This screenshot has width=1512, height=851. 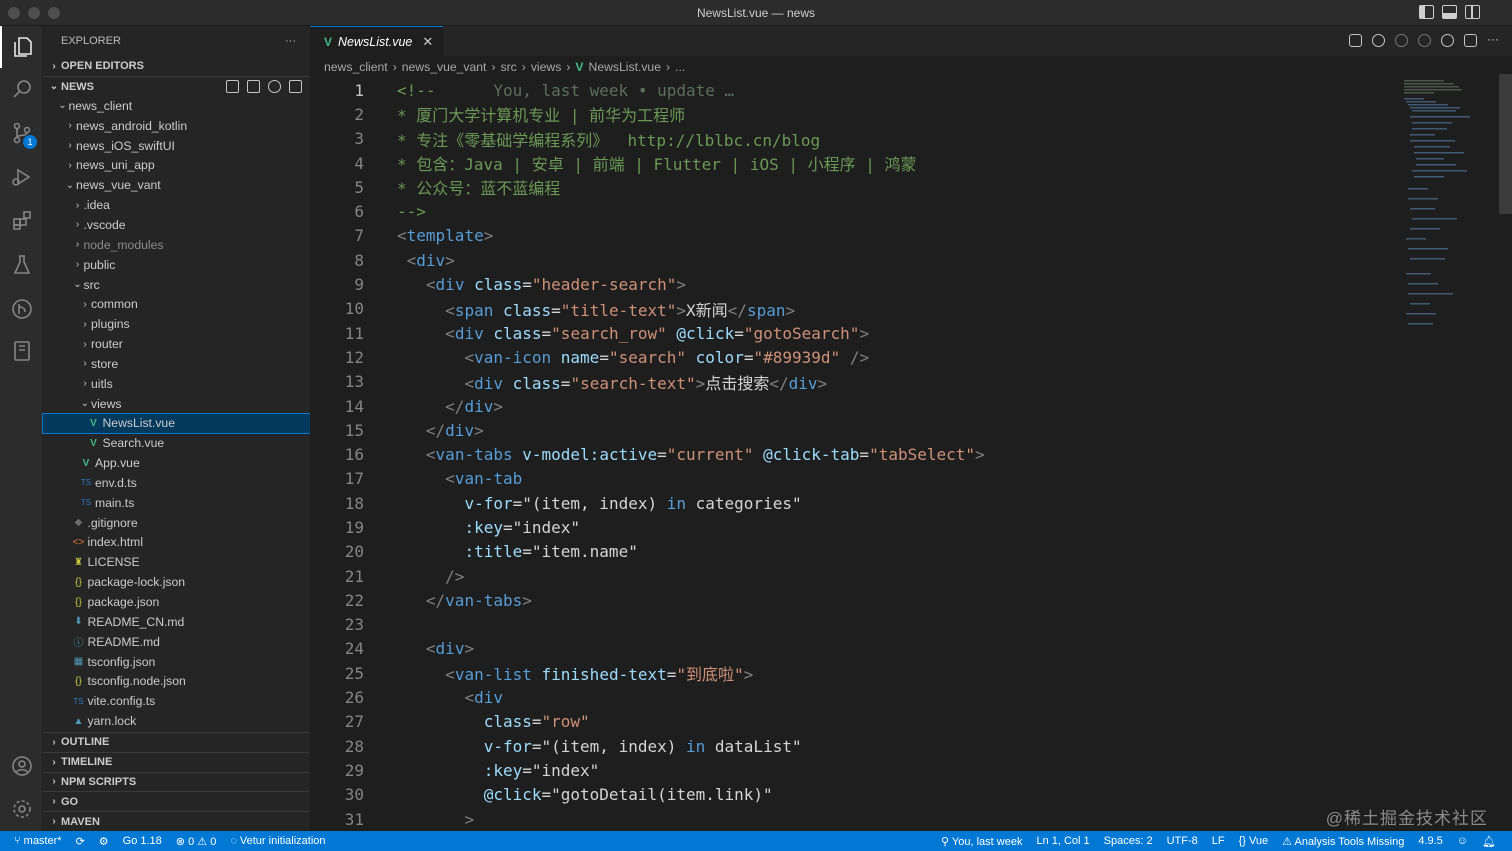 I want to click on code-line: 8 <div>, so click(x=855, y=260).